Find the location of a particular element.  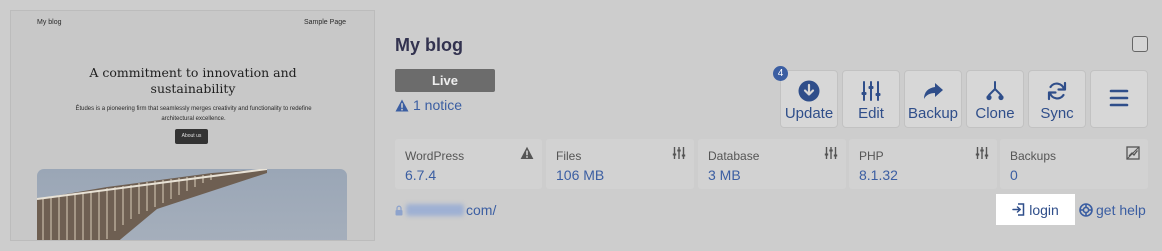

stat-value: 0 is located at coordinates (1014, 175).